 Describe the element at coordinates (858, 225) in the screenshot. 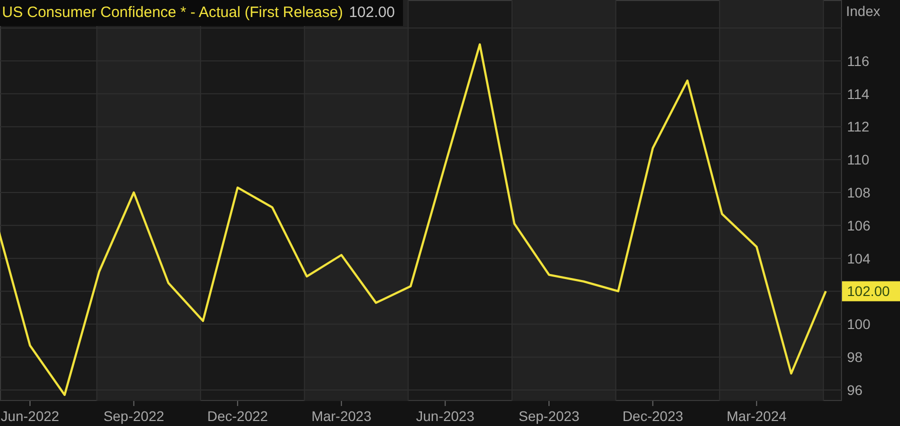

I see `axis-tick-label: 106` at that location.